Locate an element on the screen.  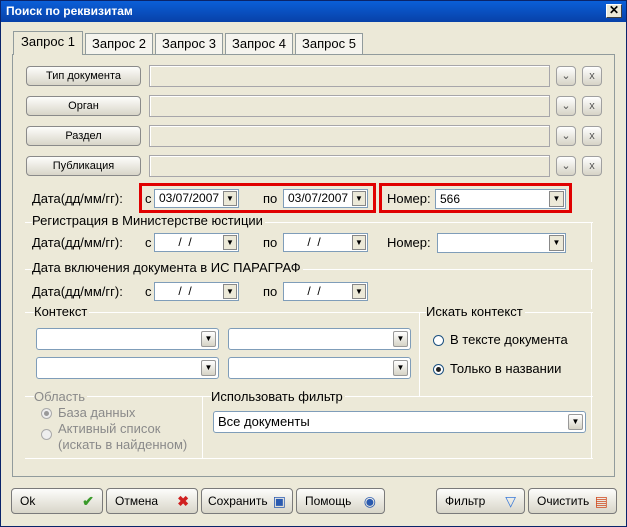
ok-button: Ok ✔ is located at coordinates (57, 501).